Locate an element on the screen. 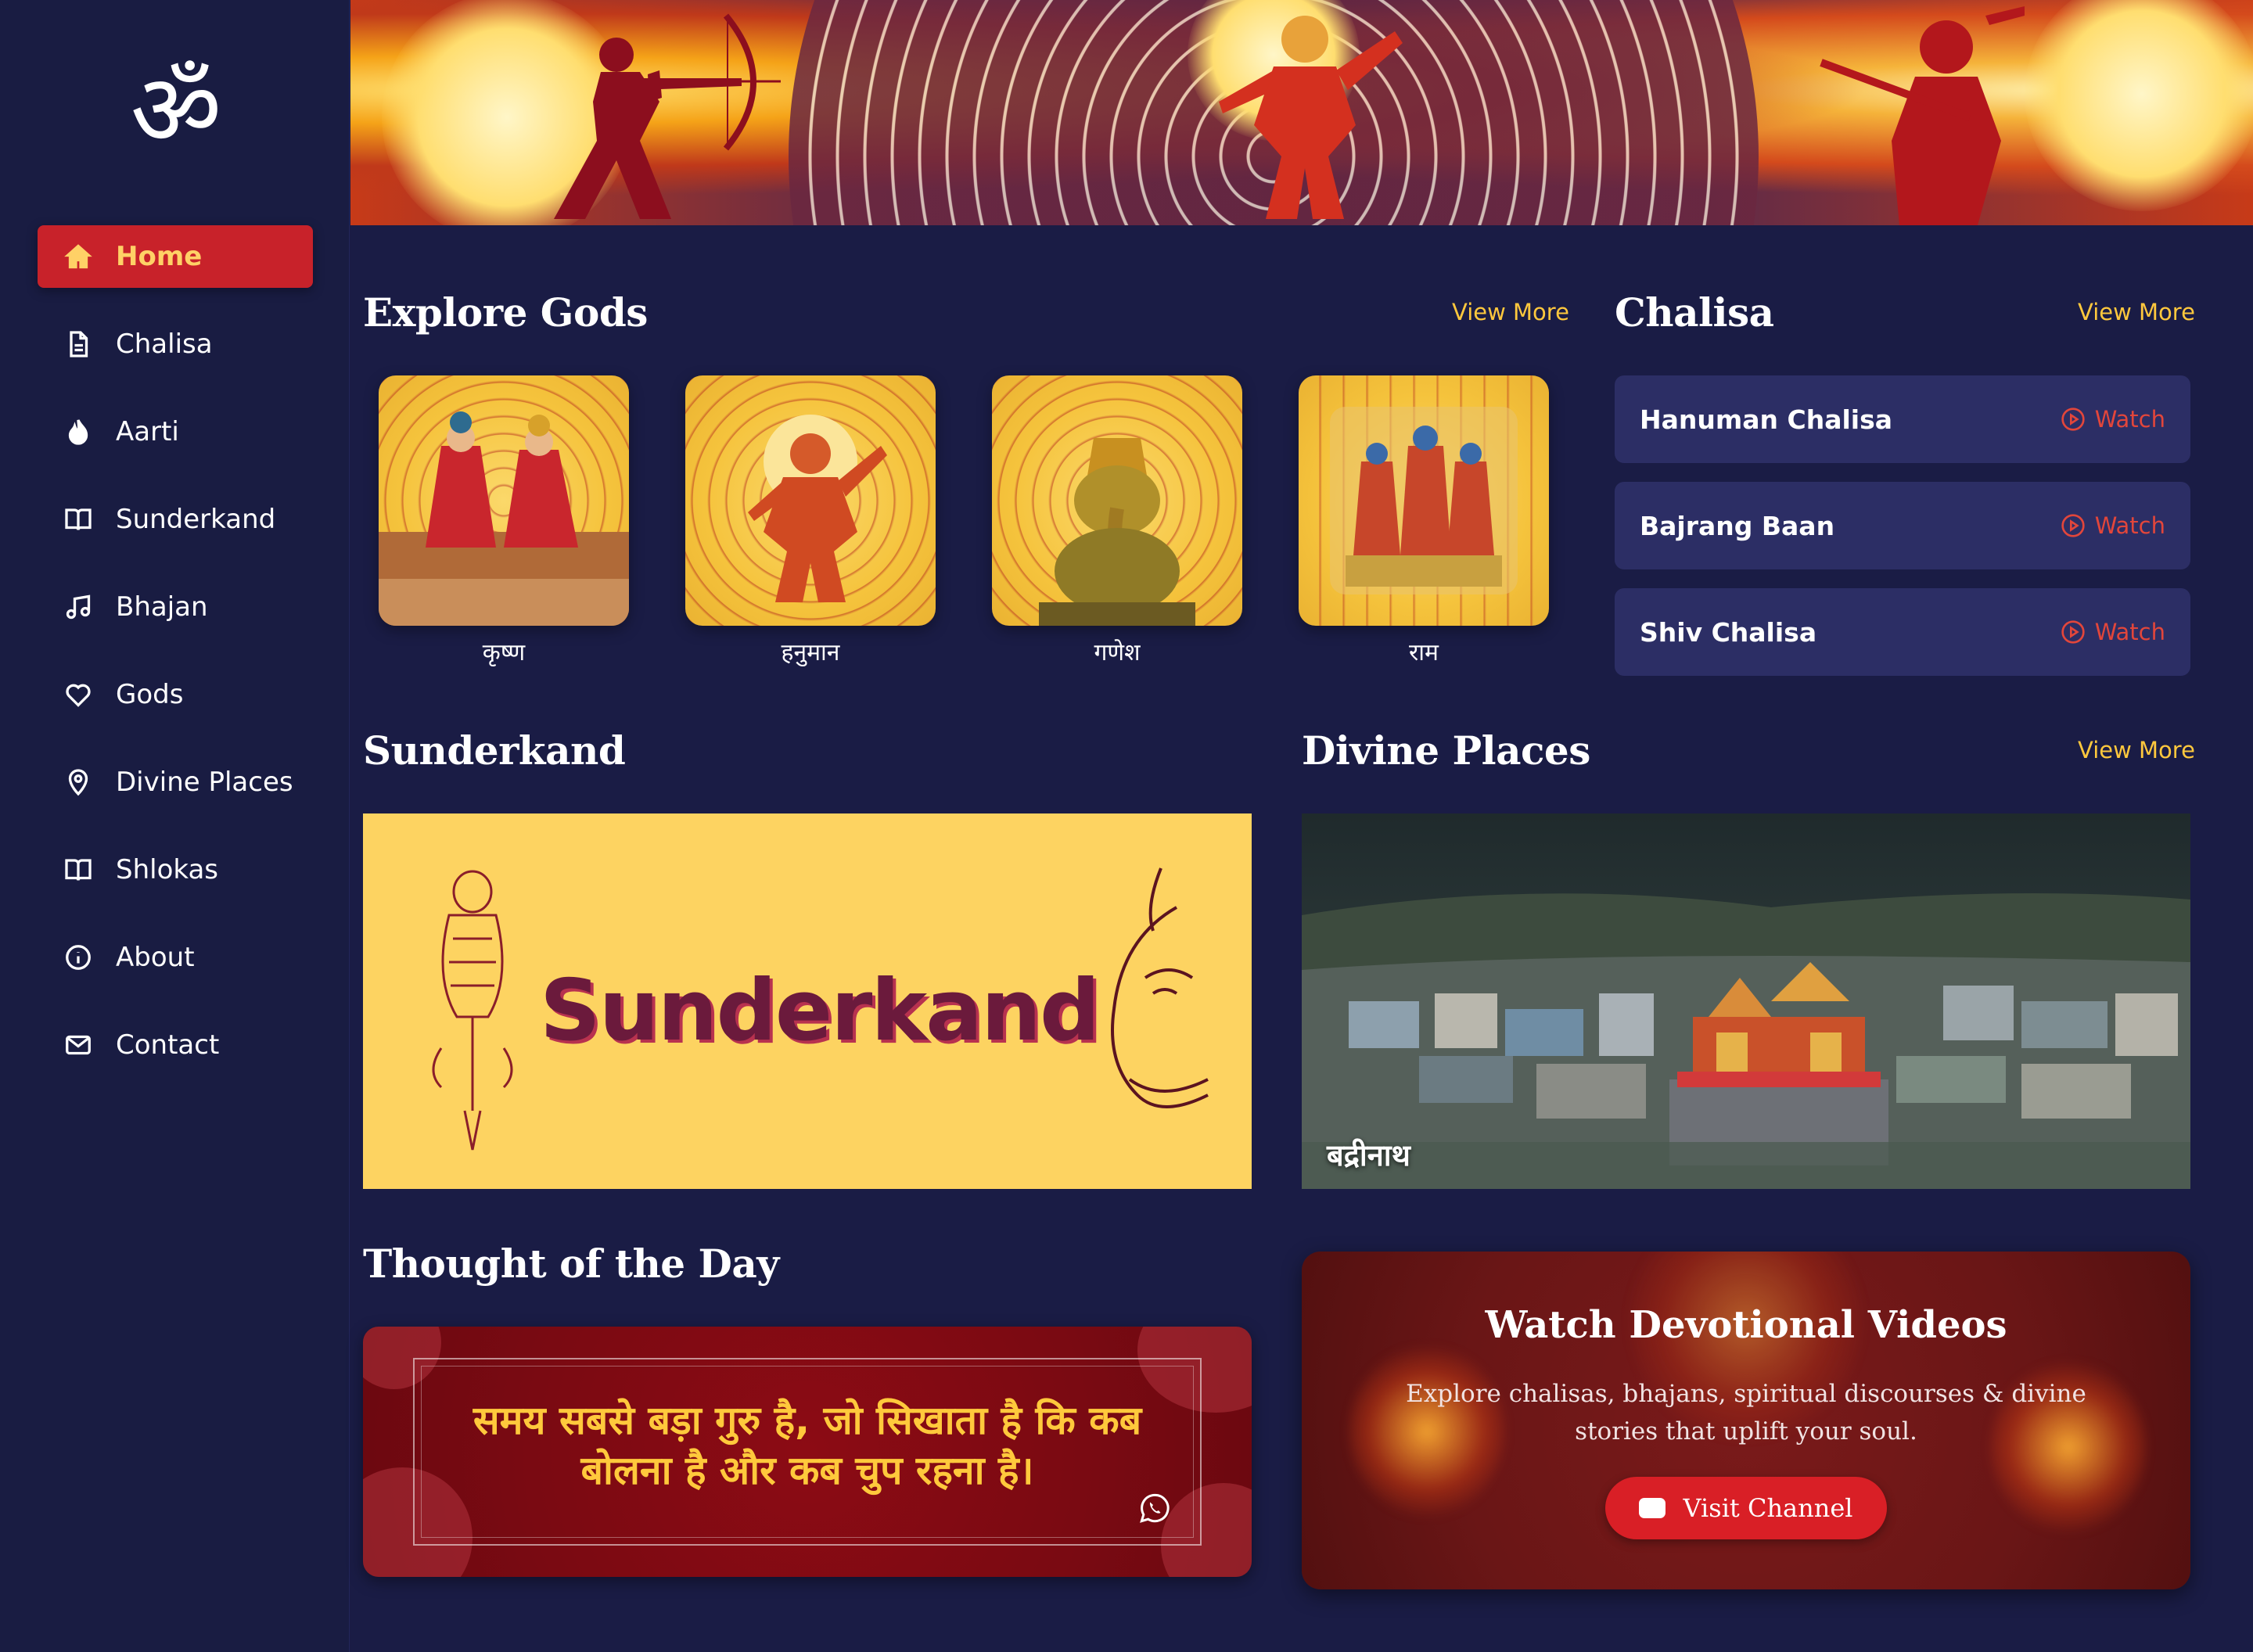 The width and height of the screenshot is (2253, 1652). explore-gods-title: Explore Gods is located at coordinates (506, 312).